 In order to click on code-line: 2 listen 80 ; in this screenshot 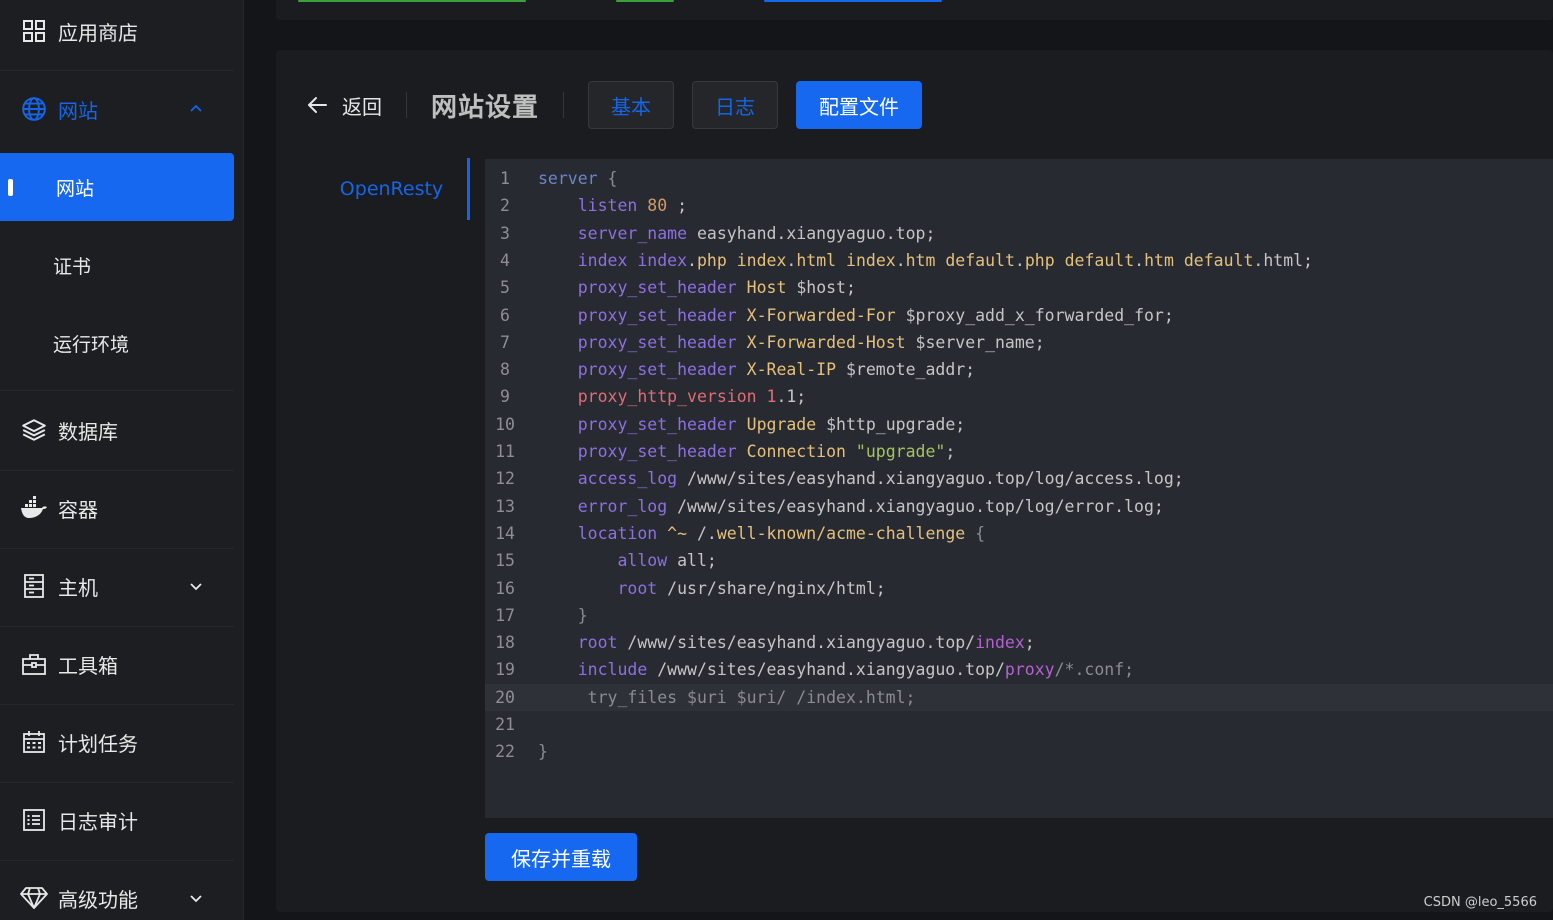, I will do `click(594, 206)`.